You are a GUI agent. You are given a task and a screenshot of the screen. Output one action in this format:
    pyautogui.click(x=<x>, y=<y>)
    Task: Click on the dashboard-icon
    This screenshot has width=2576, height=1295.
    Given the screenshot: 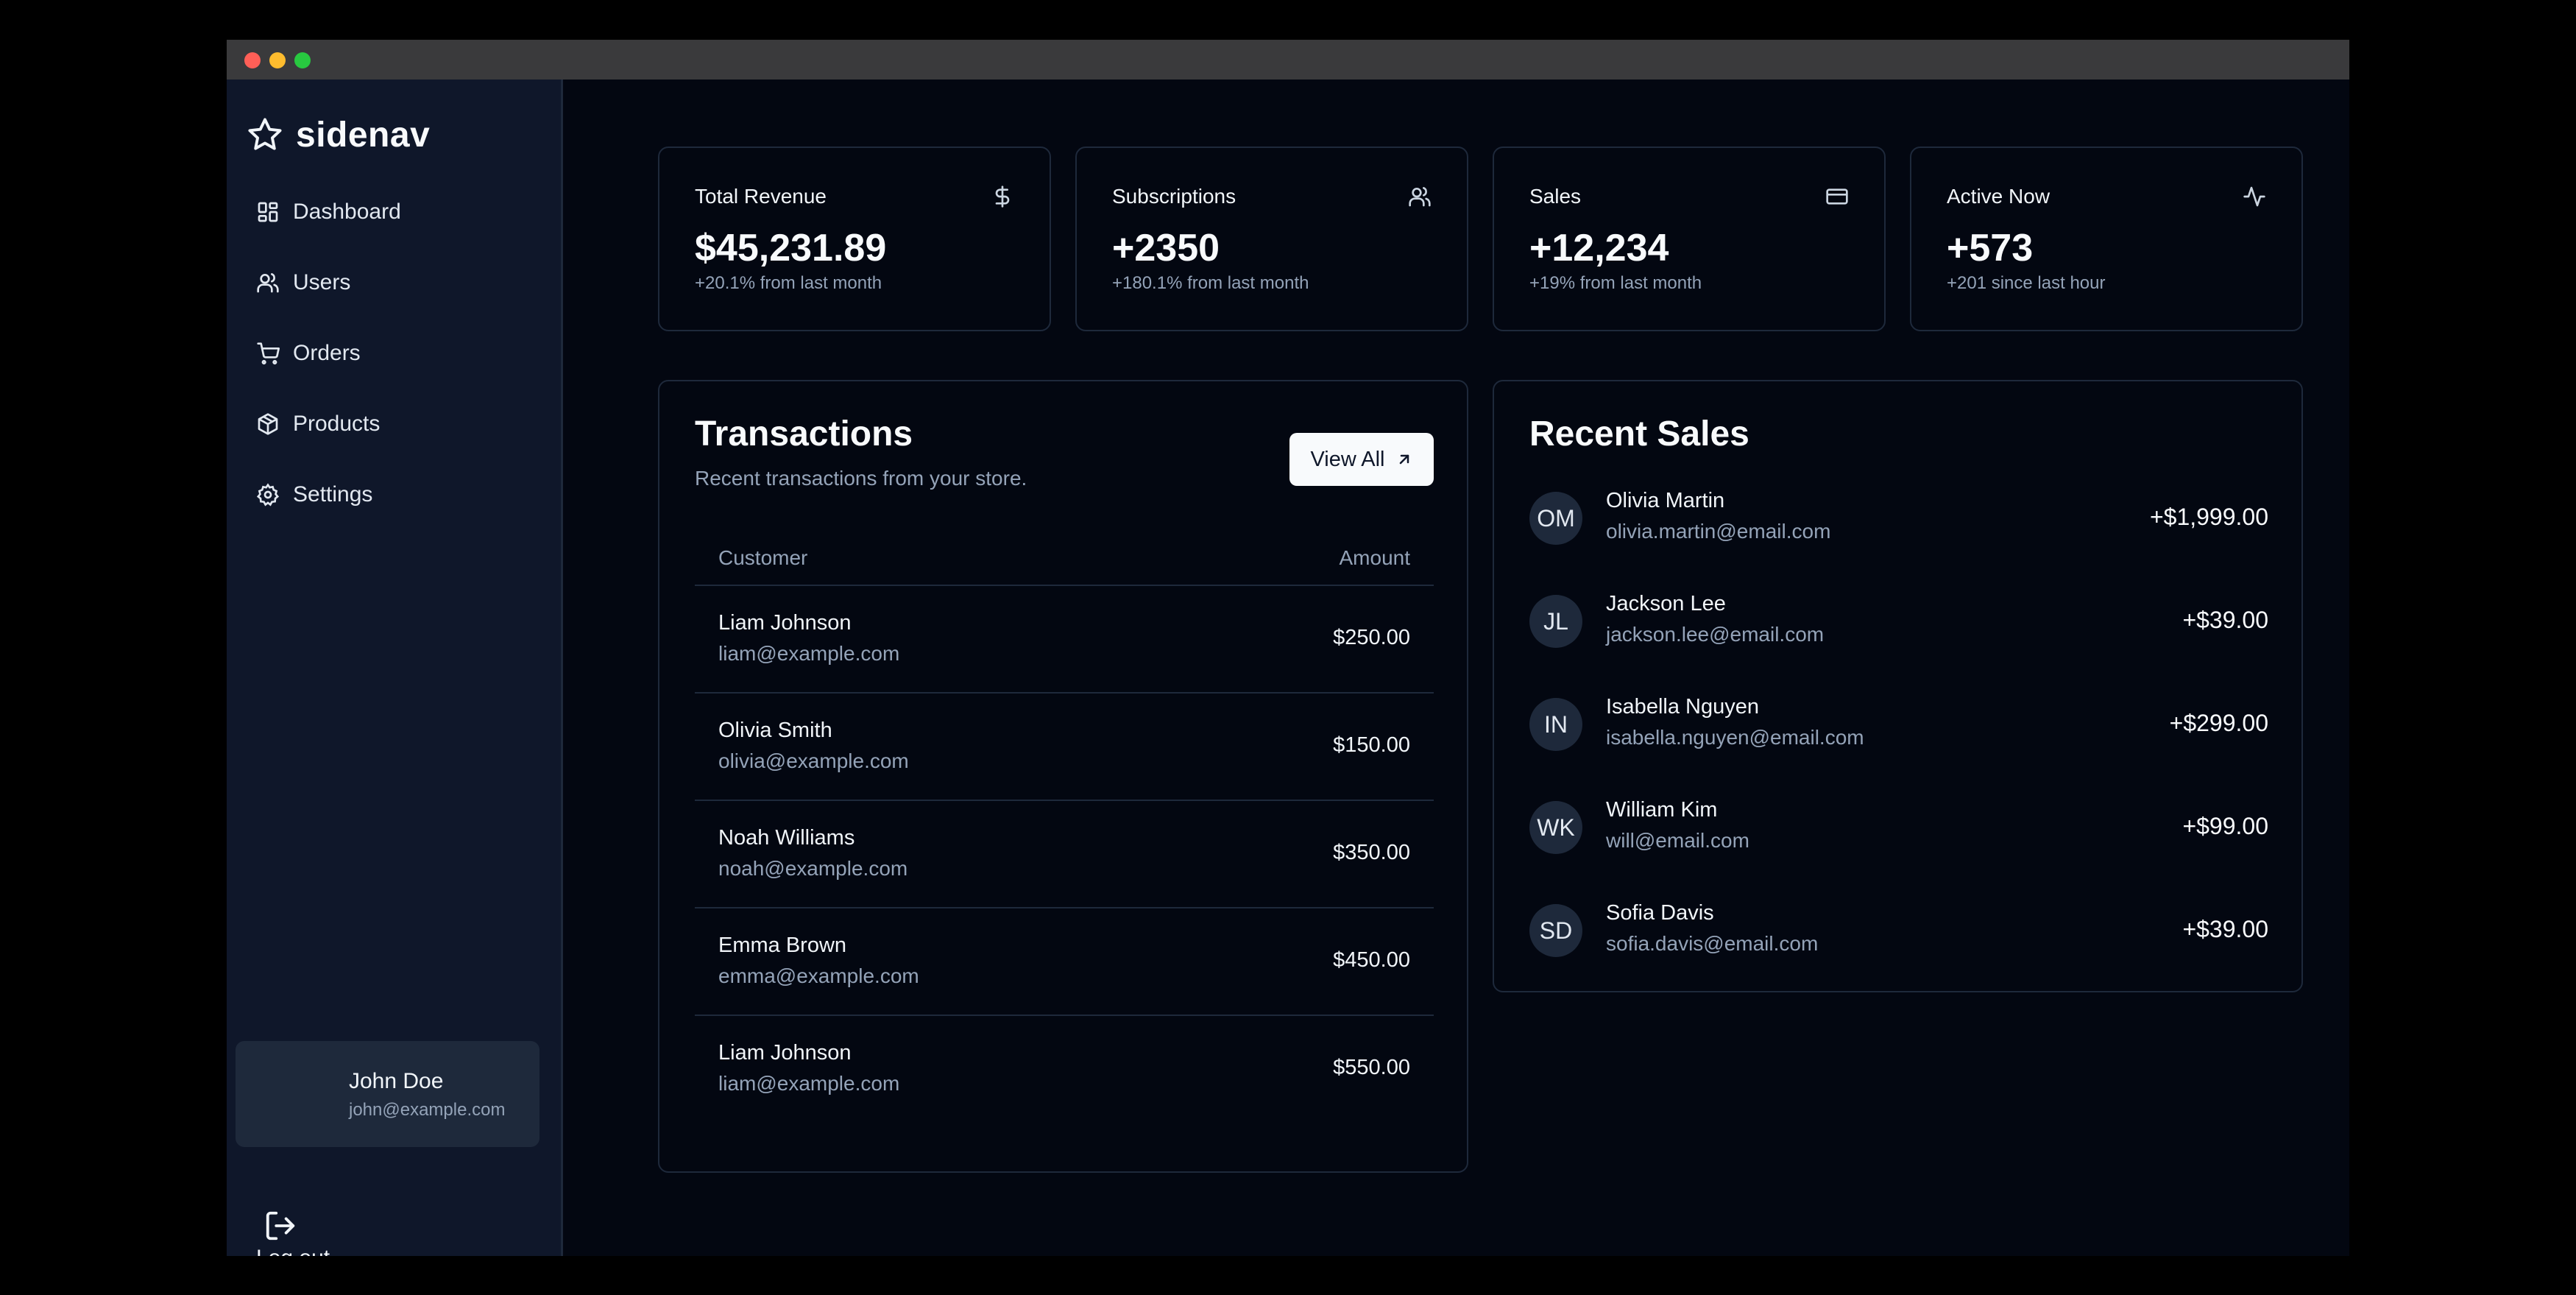 What is the action you would take?
    pyautogui.click(x=268, y=212)
    